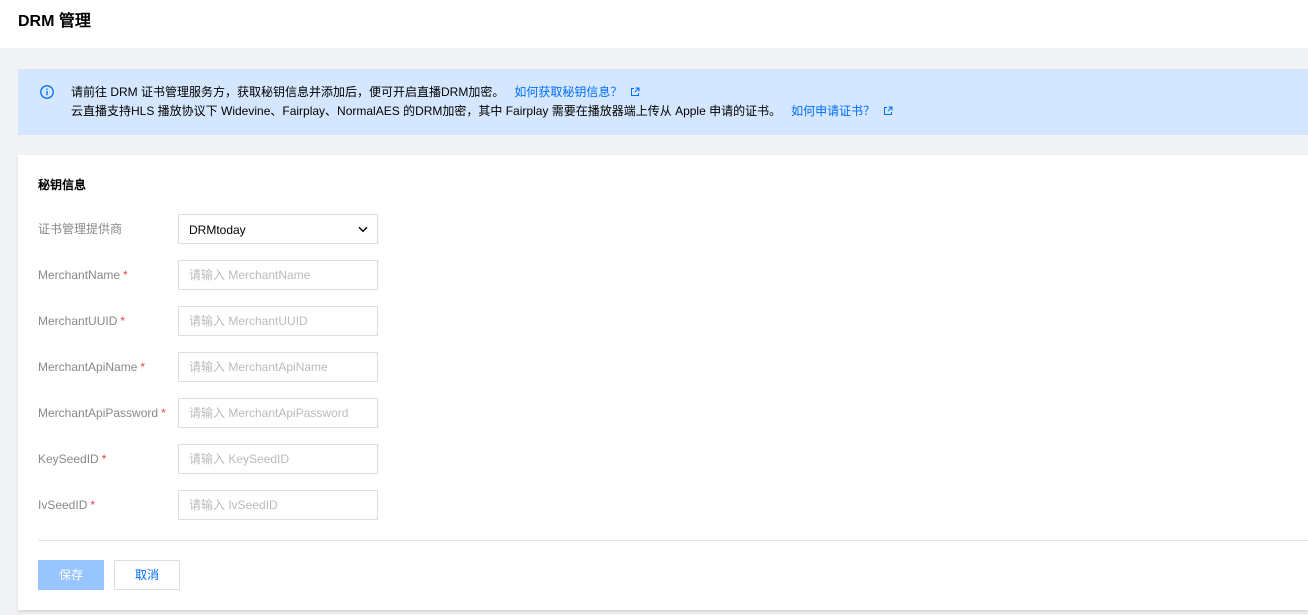  What do you see at coordinates (278, 505) in the screenshot?
I see `iv-seed-id-input` at bounding box center [278, 505].